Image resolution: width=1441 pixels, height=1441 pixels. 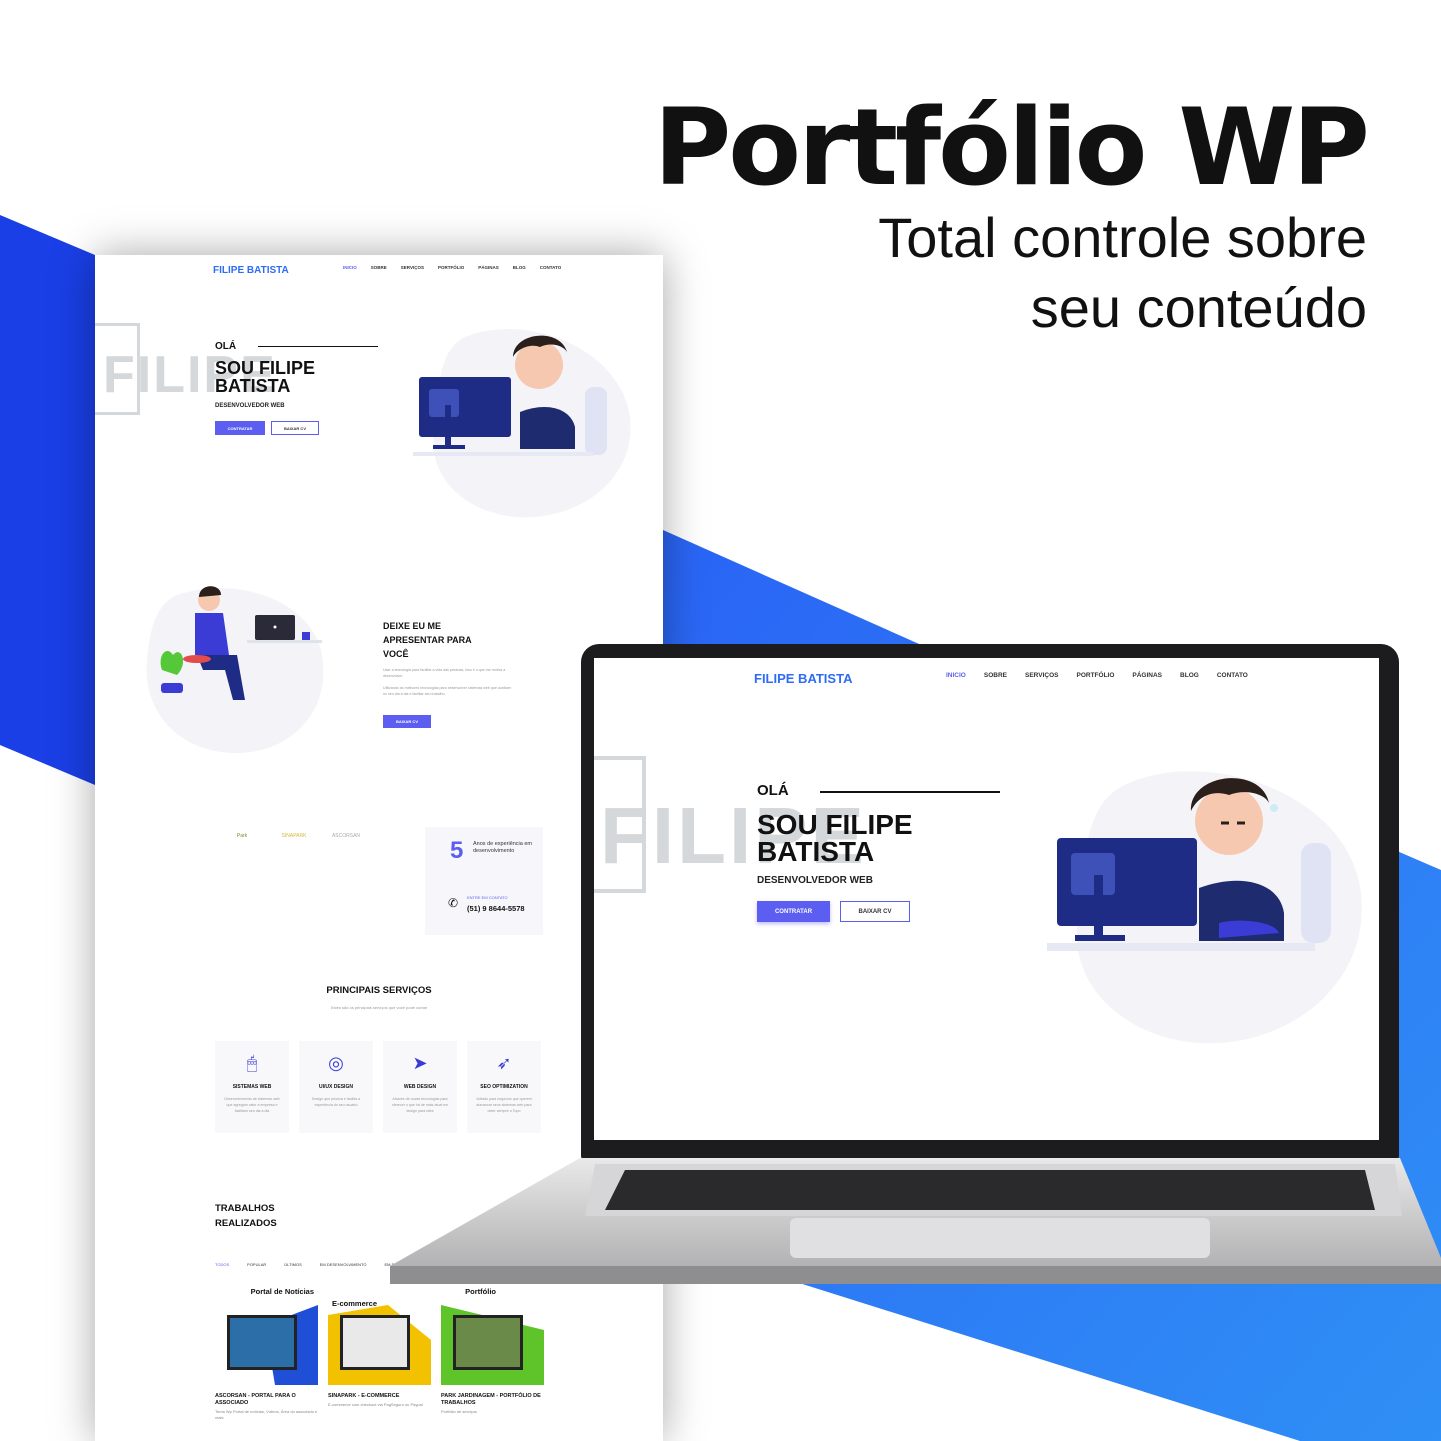 I want to click on contact-label: ENTRE EM CONTATO, so click(x=487, y=897).